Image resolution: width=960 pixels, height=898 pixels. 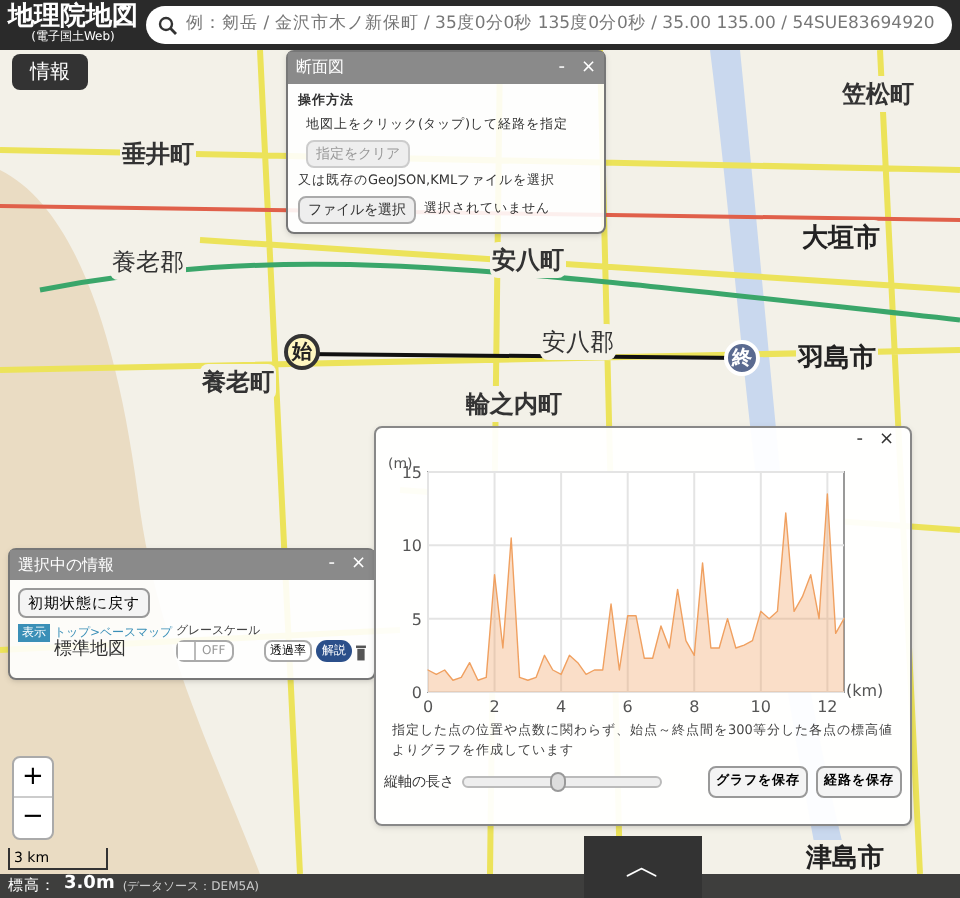 I want to click on trash-icon, so click(x=361, y=653).